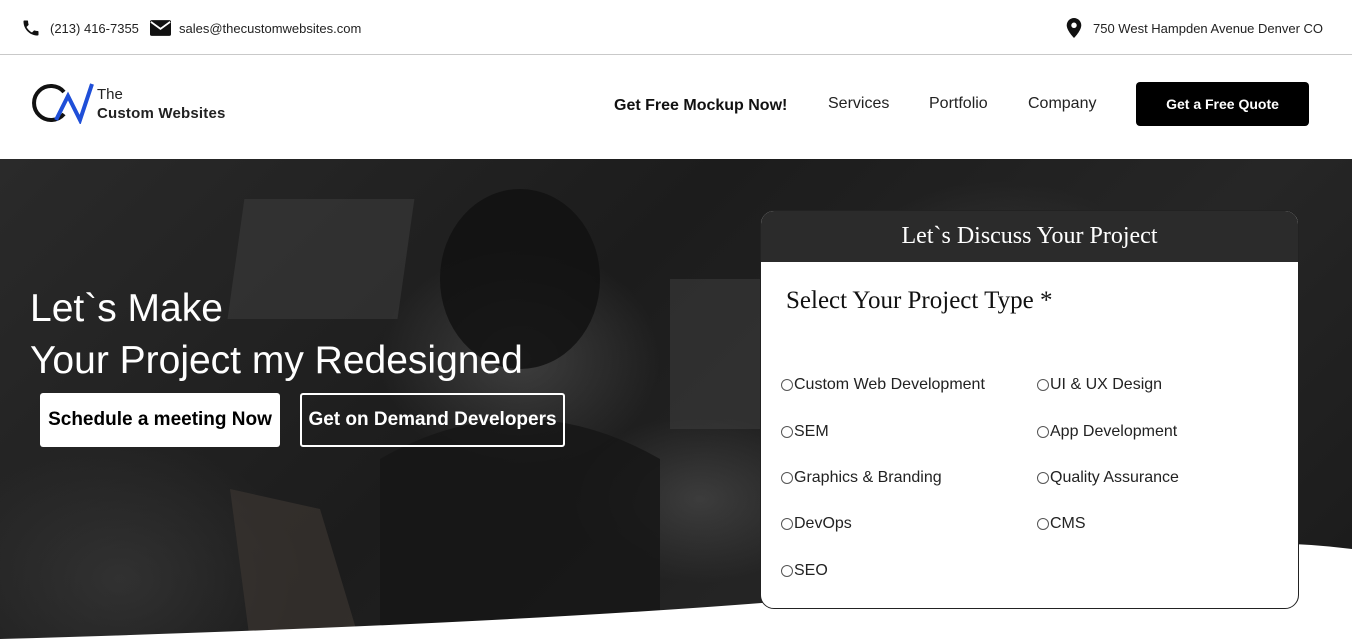 The image size is (1352, 642). What do you see at coordinates (110, 94) in the screenshot?
I see `logo-text-the: The` at bounding box center [110, 94].